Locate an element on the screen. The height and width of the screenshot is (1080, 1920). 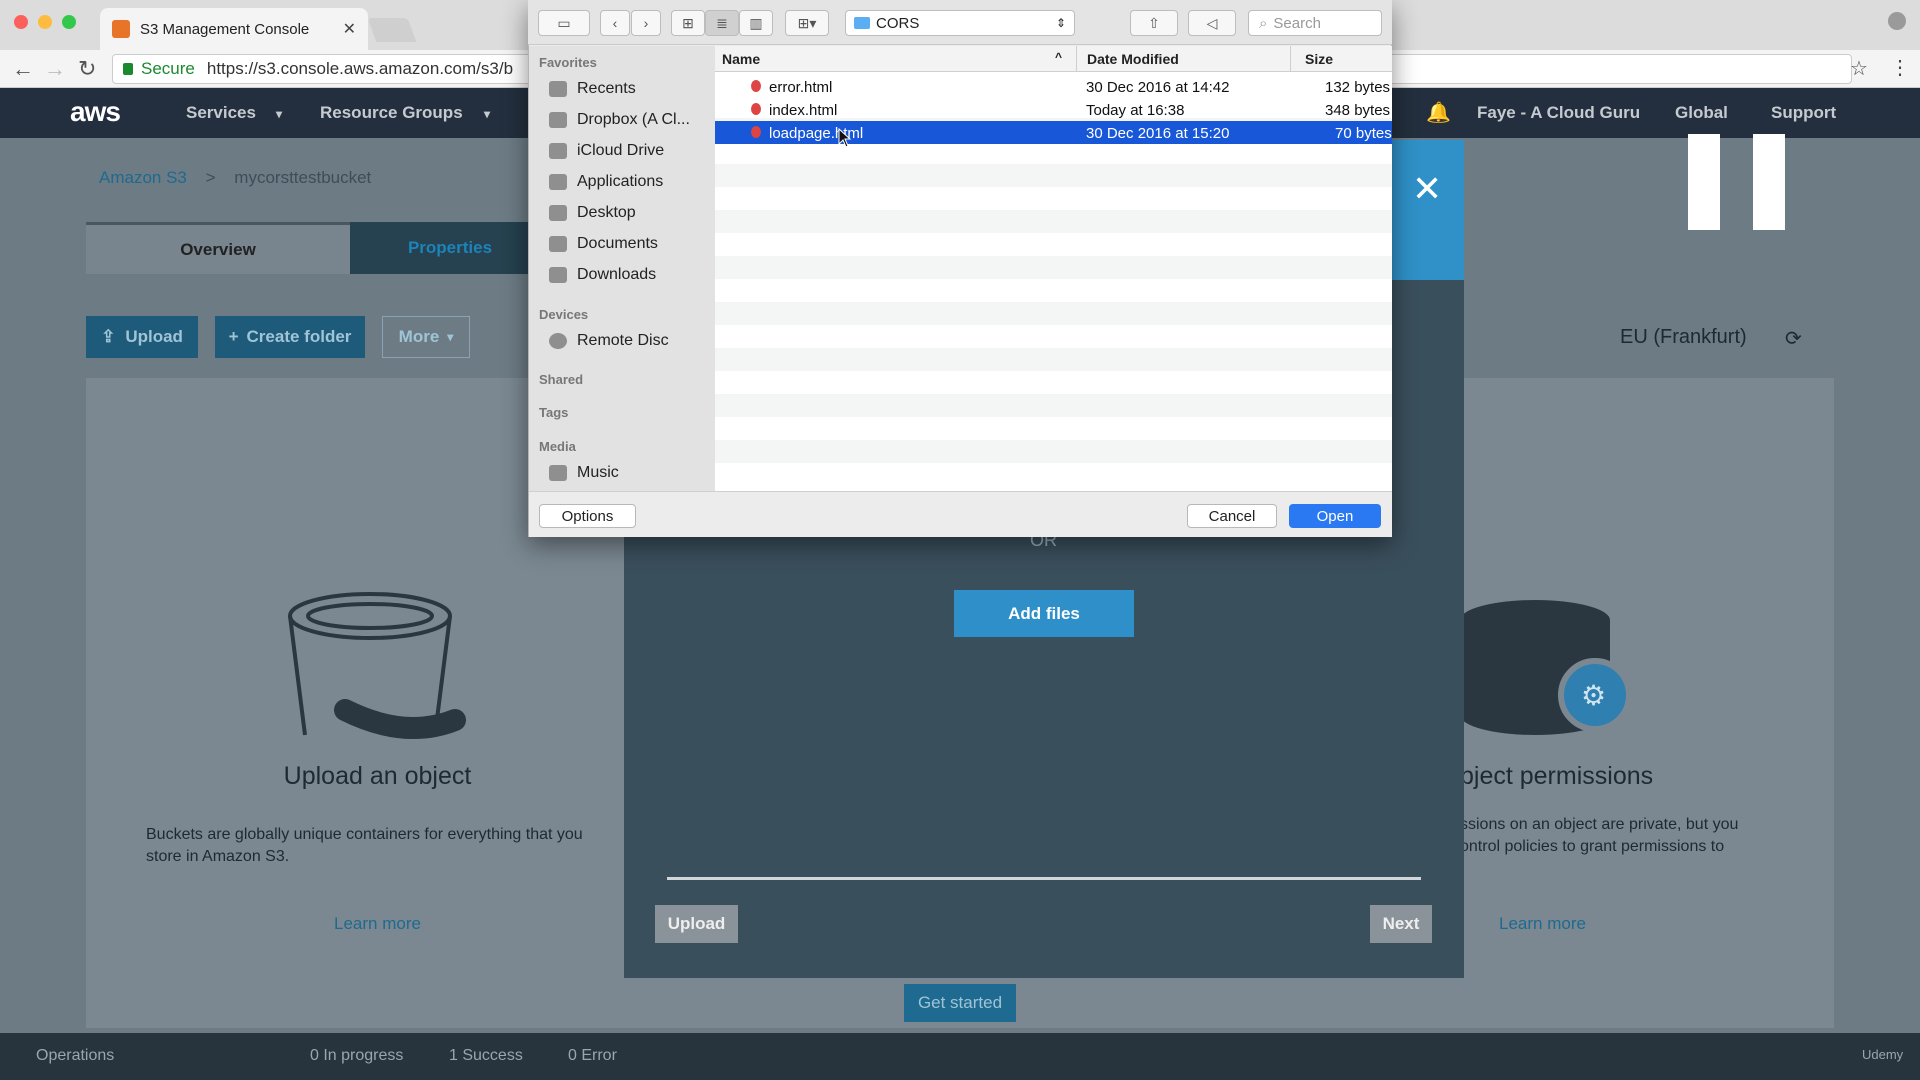
profile-icon is located at coordinates (1897, 21).